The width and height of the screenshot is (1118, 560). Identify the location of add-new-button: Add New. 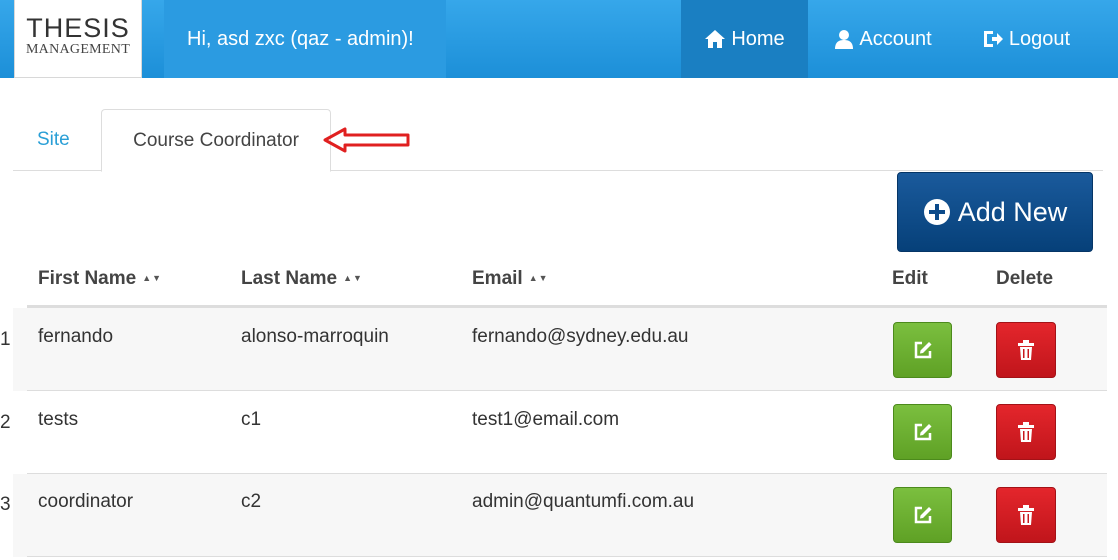
(995, 212).